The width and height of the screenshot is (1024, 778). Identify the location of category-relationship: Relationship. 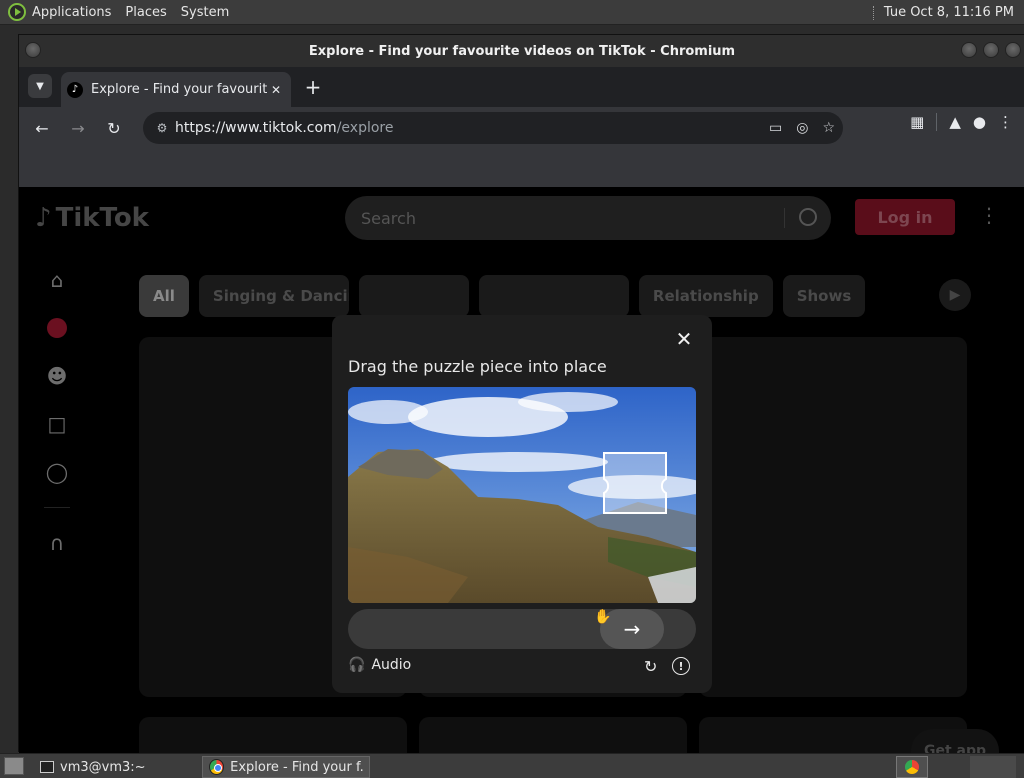
(705, 296).